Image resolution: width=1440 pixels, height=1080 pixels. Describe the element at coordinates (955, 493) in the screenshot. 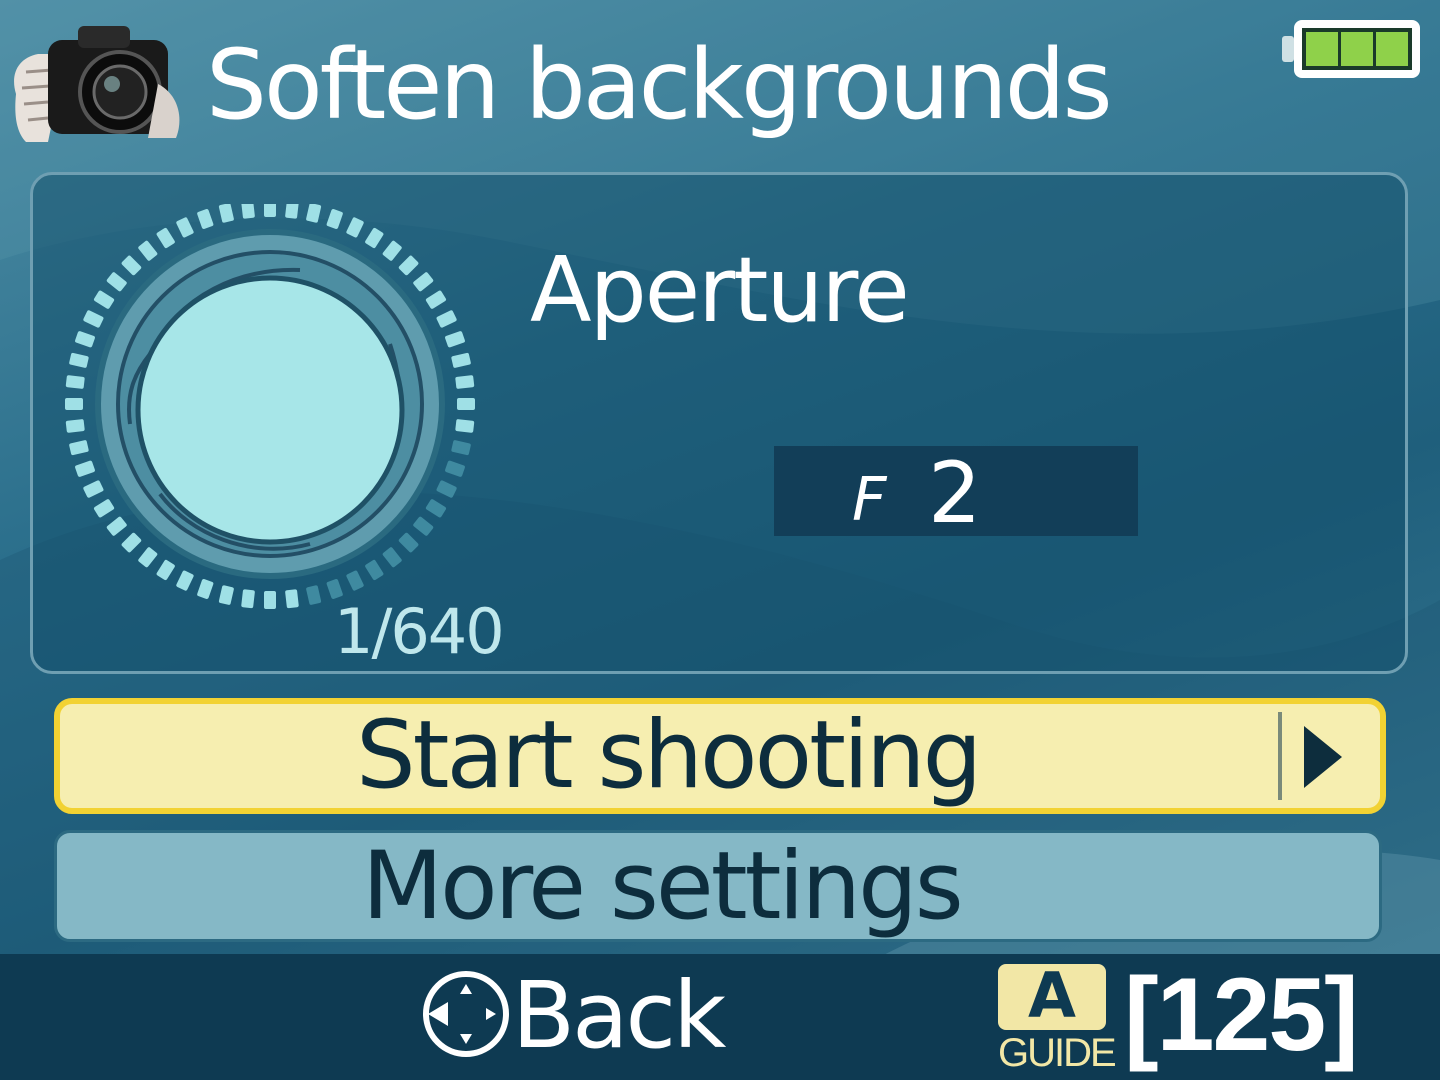

I see `f-number-value: 2` at that location.